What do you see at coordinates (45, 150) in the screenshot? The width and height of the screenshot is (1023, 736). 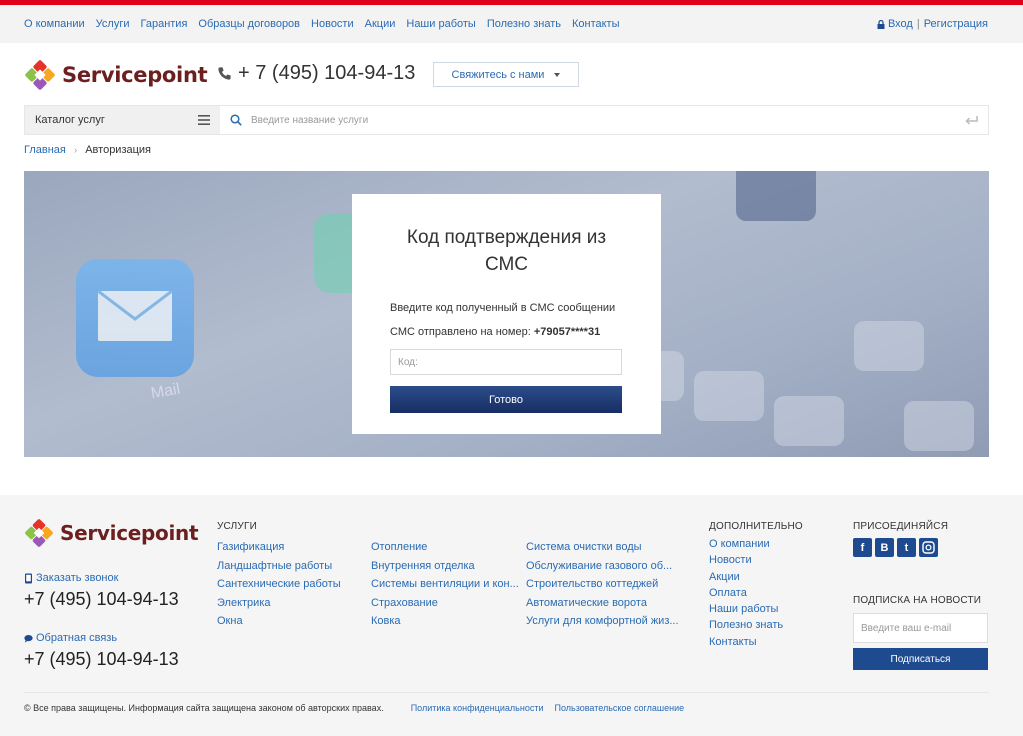 I see `breadcrumb-home: Главная` at bounding box center [45, 150].